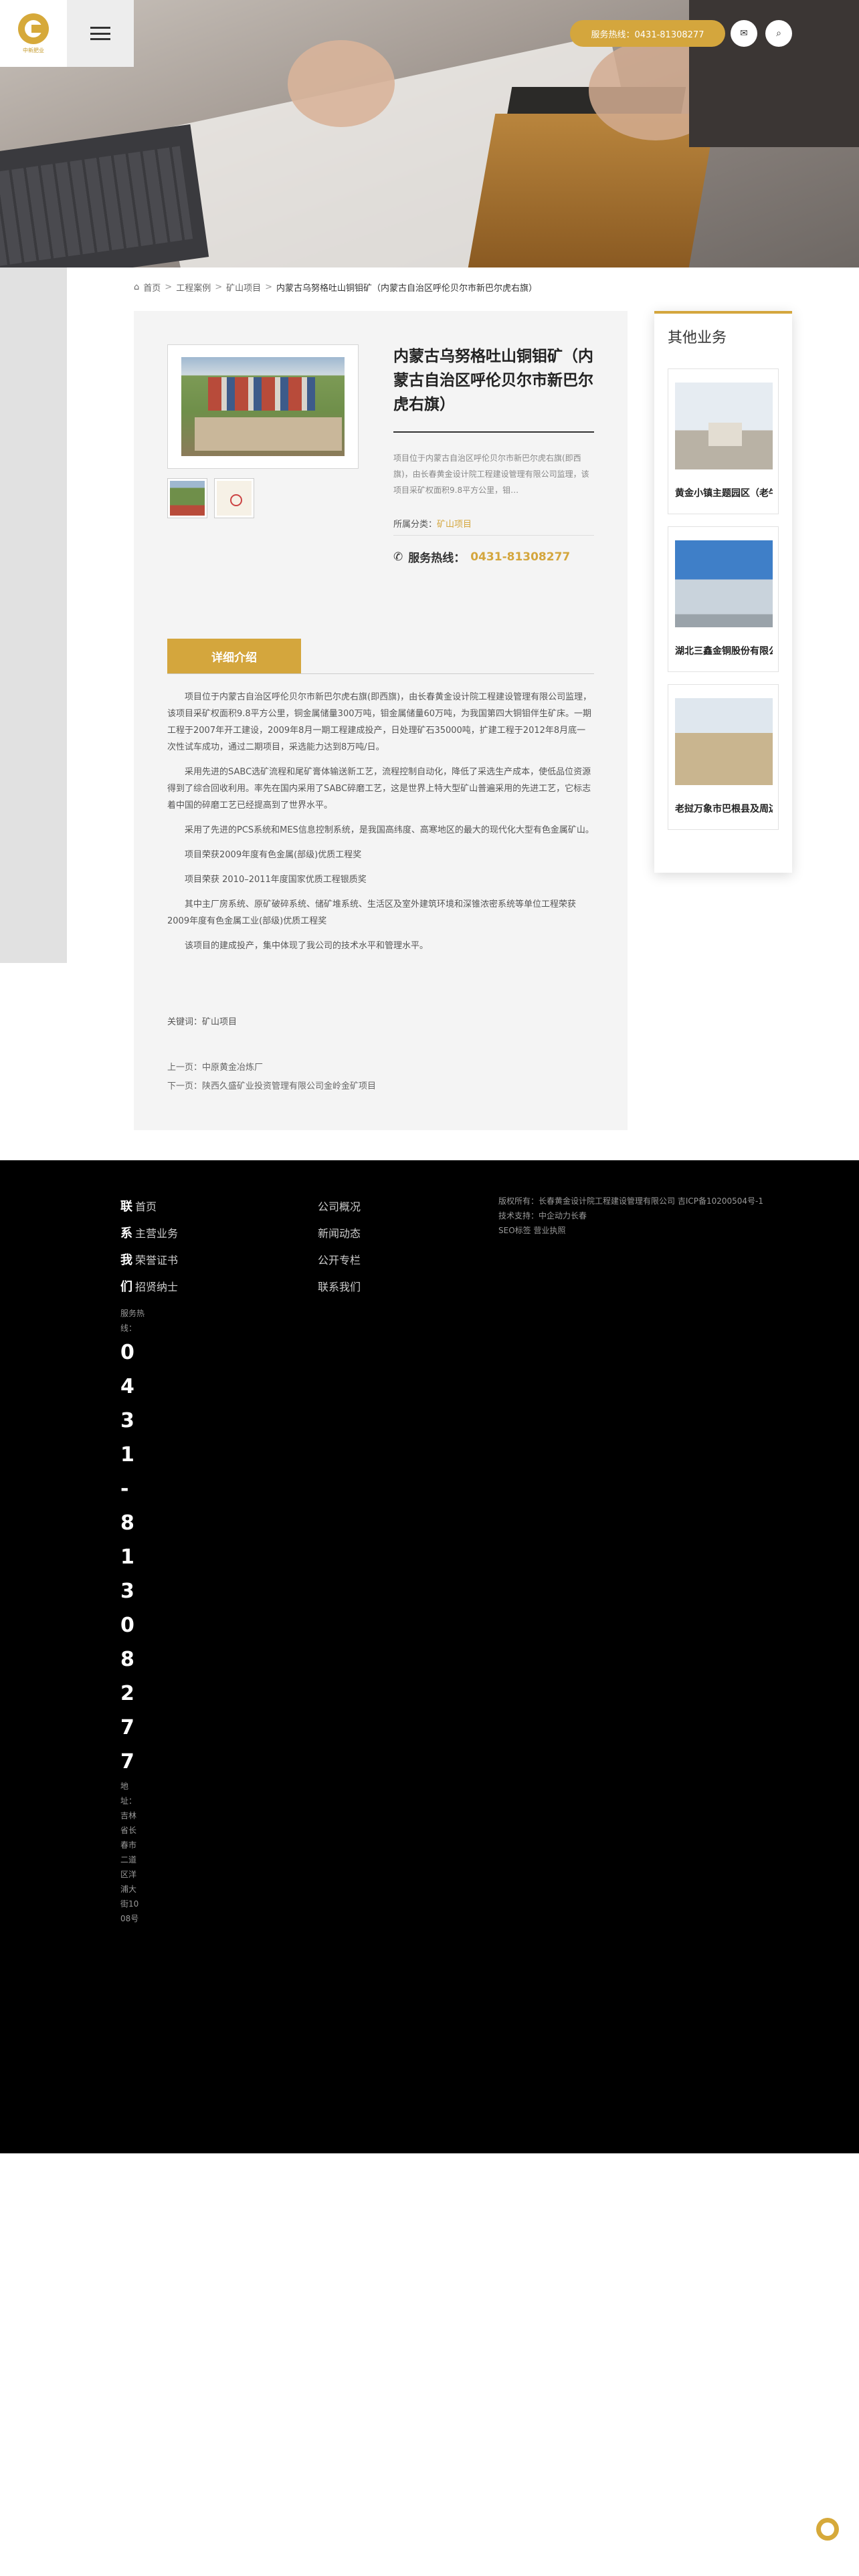 Image resolution: width=859 pixels, height=2576 pixels. What do you see at coordinates (33, 28) in the screenshot?
I see `logo-icon` at bounding box center [33, 28].